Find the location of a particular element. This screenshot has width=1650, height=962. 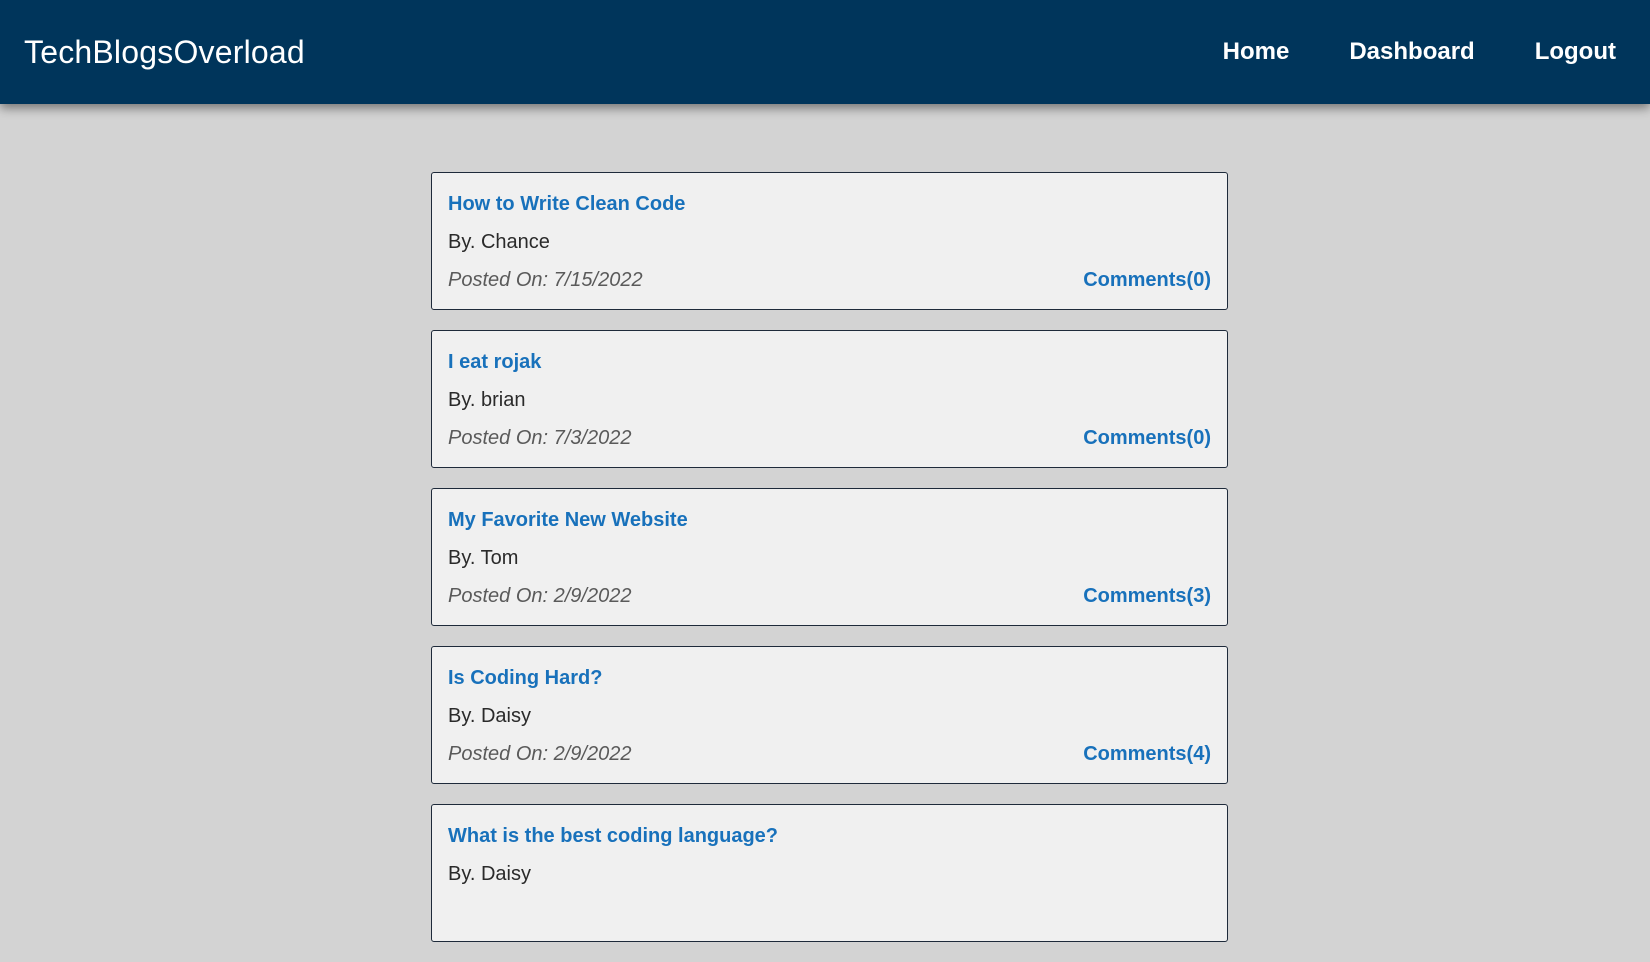

post-author: By. Chance is located at coordinates (499, 242).